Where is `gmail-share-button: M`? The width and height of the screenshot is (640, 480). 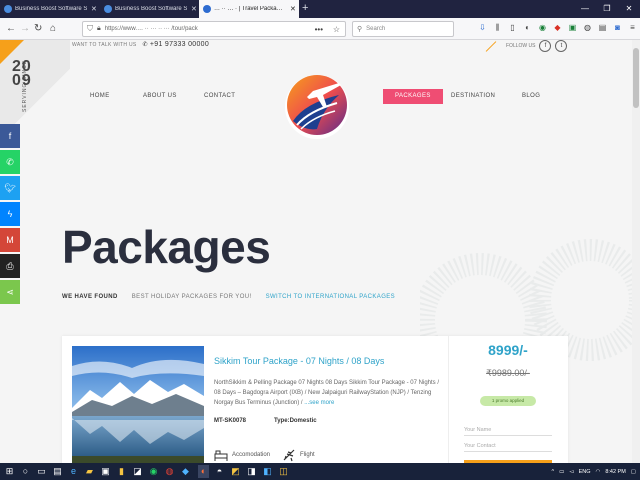 gmail-share-button: M is located at coordinates (10, 240).